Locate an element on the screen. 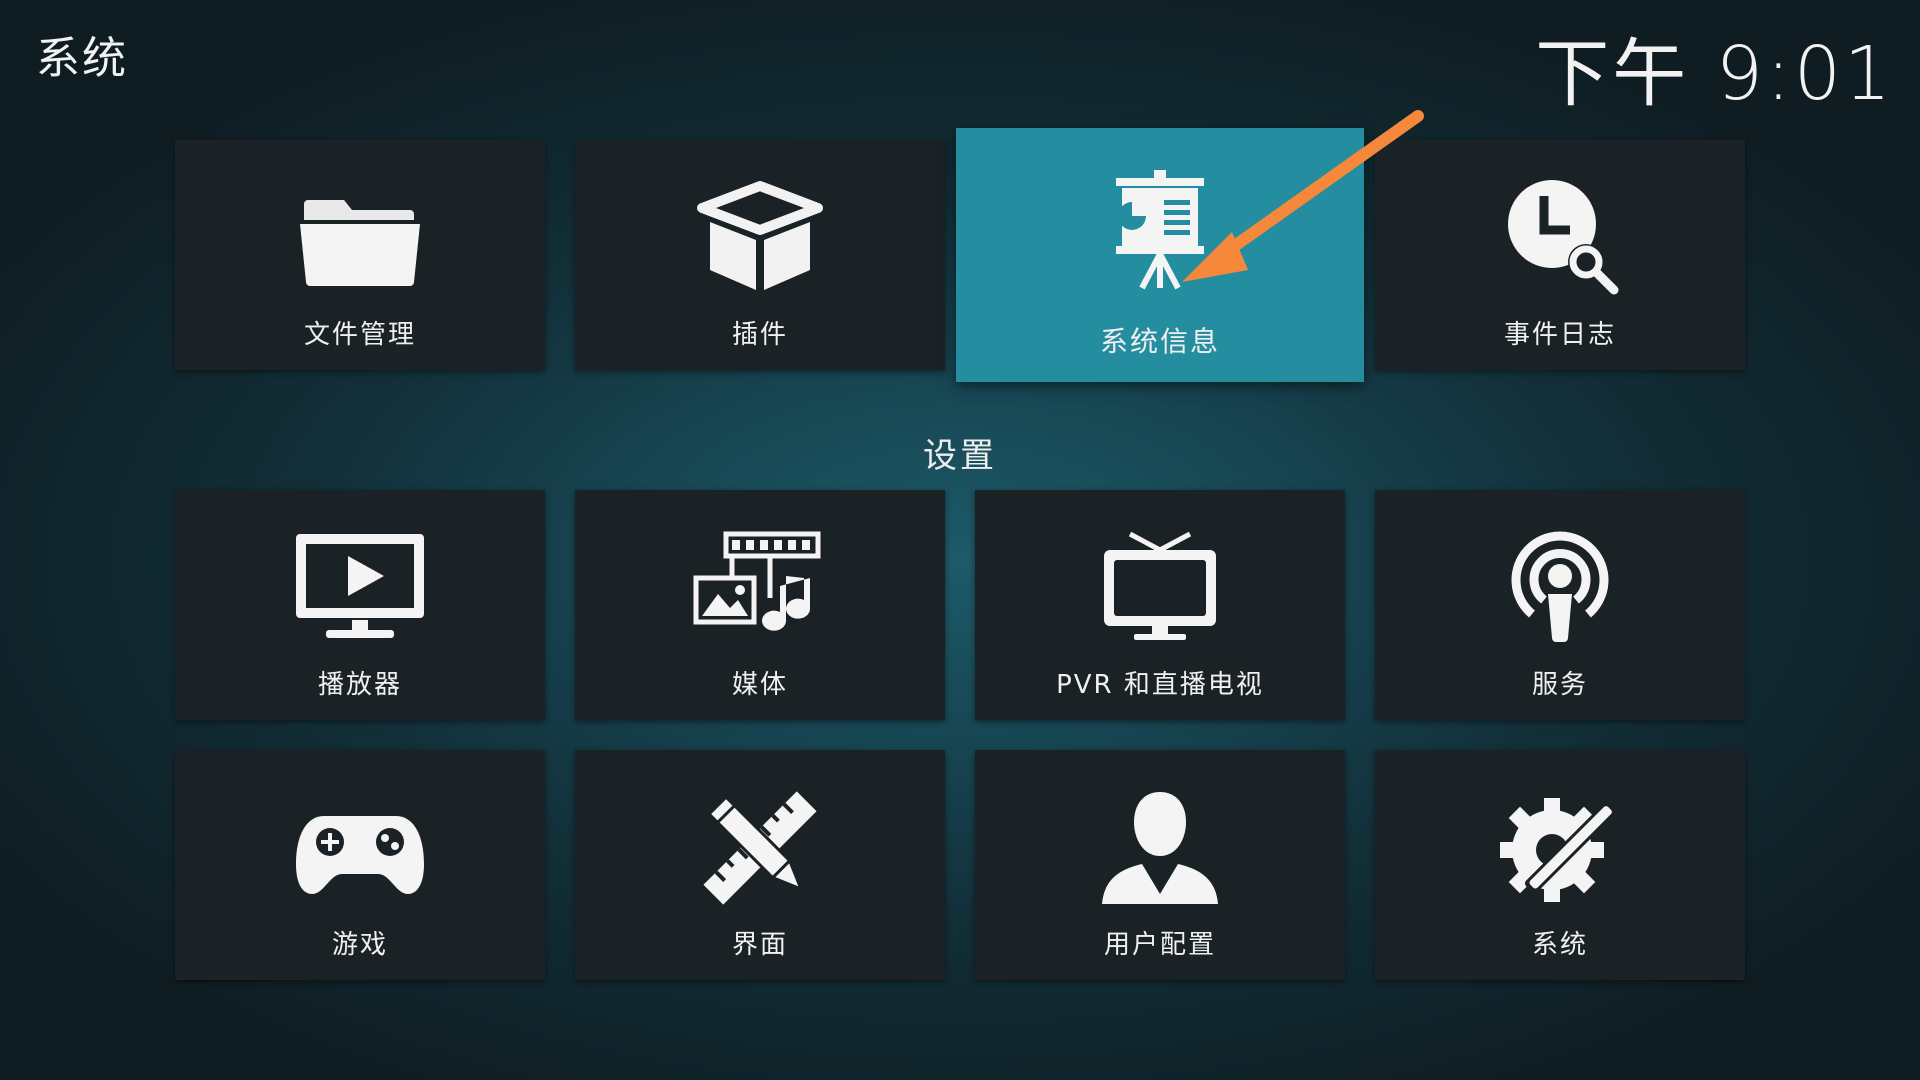 The width and height of the screenshot is (1920, 1080). tile-games: 游戏 is located at coordinates (360, 865).